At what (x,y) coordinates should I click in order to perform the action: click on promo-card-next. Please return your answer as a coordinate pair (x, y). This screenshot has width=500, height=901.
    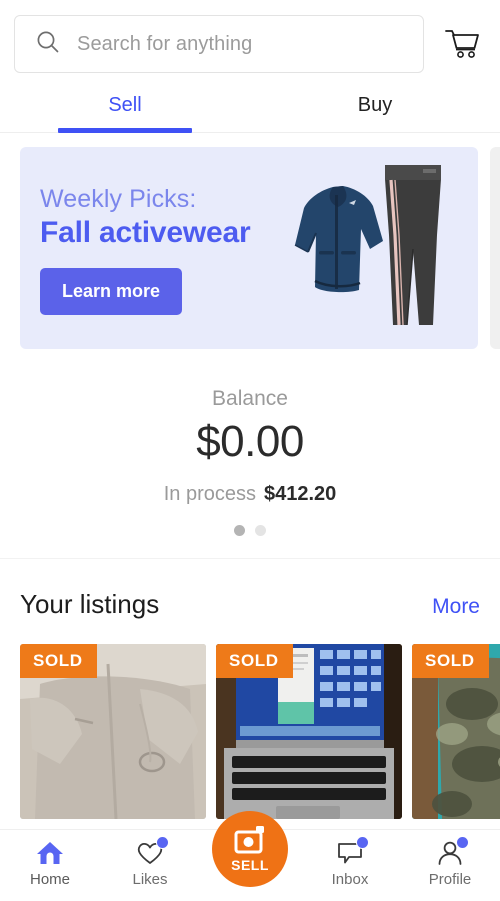
    Looking at the image, I should click on (495, 248).